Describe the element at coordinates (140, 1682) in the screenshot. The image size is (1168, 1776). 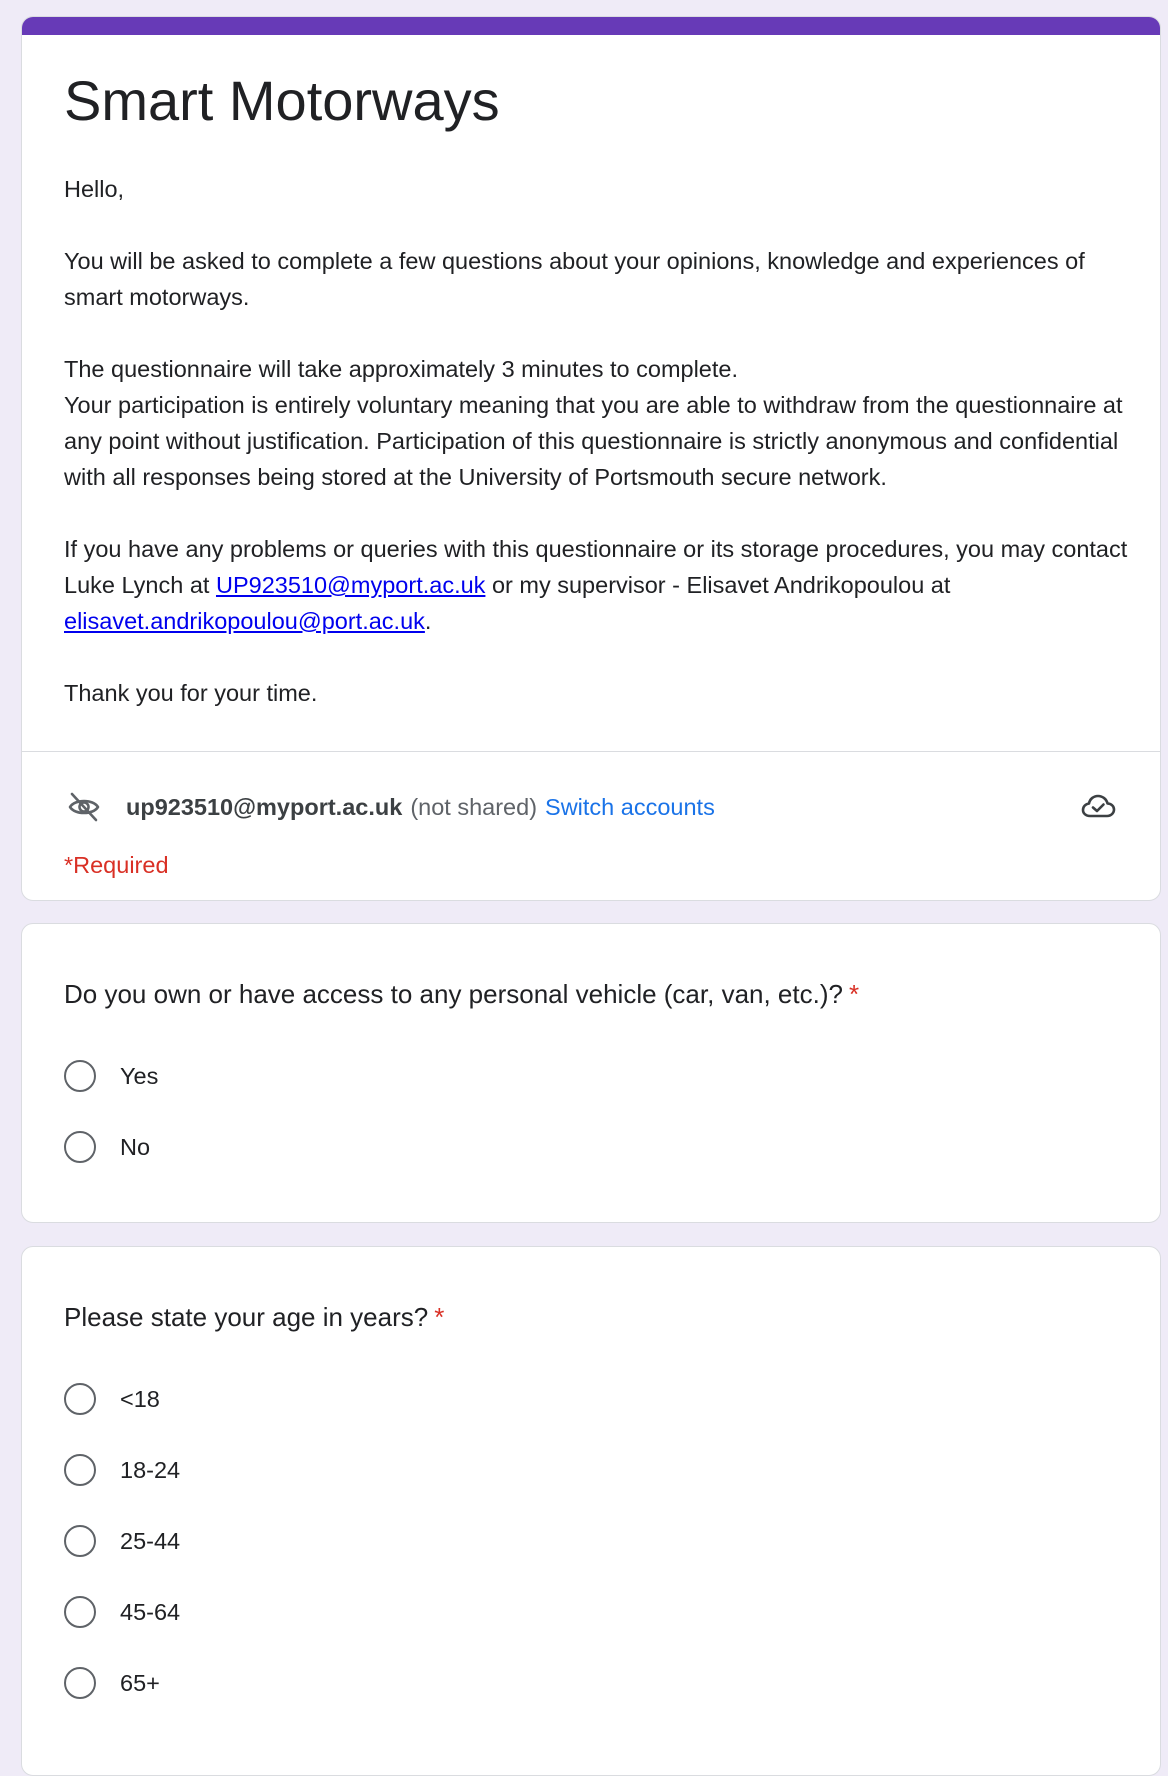
I see `option-label: 65+` at that location.